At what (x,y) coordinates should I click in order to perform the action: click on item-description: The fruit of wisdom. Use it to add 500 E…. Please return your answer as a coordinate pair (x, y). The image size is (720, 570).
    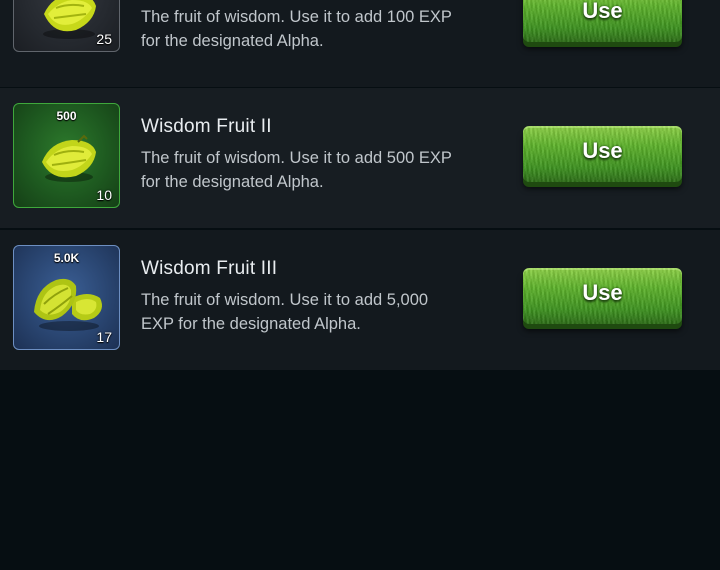
    Looking at the image, I should click on (331, 170).